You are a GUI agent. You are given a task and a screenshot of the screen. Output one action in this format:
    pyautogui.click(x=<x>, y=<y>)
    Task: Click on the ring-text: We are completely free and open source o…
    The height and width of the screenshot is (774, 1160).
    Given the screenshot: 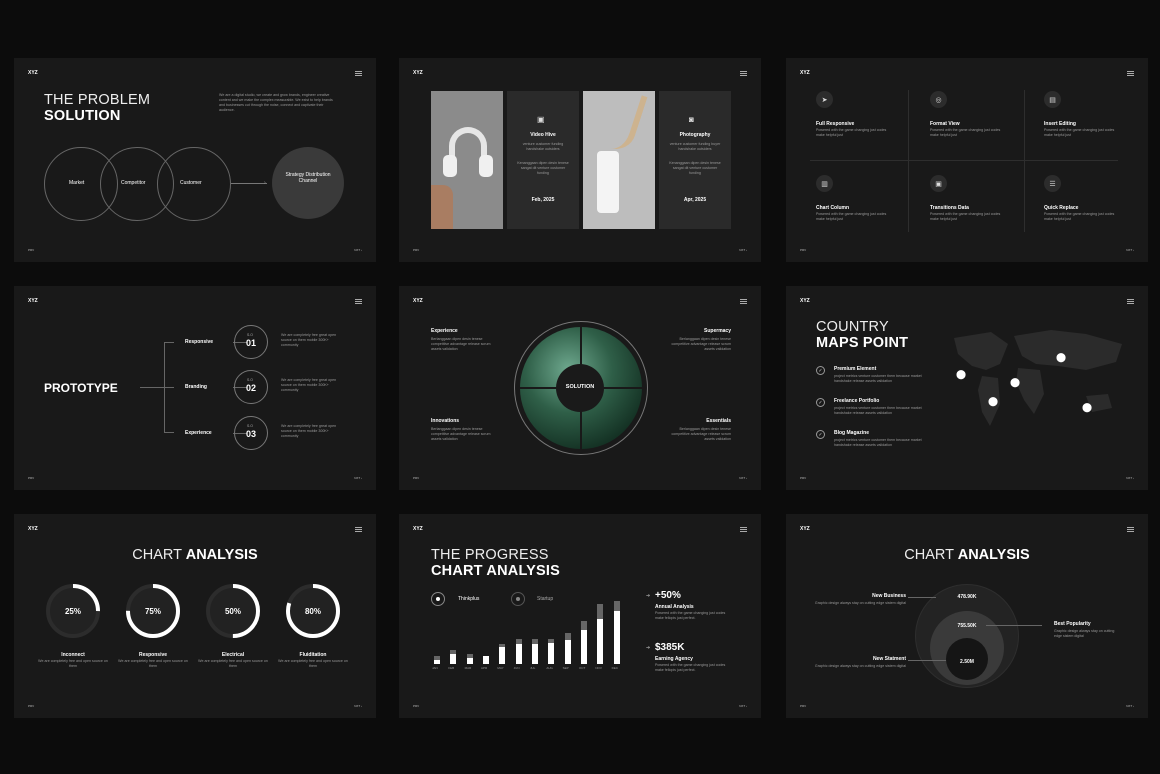 What is the action you would take?
    pyautogui.click(x=313, y=663)
    